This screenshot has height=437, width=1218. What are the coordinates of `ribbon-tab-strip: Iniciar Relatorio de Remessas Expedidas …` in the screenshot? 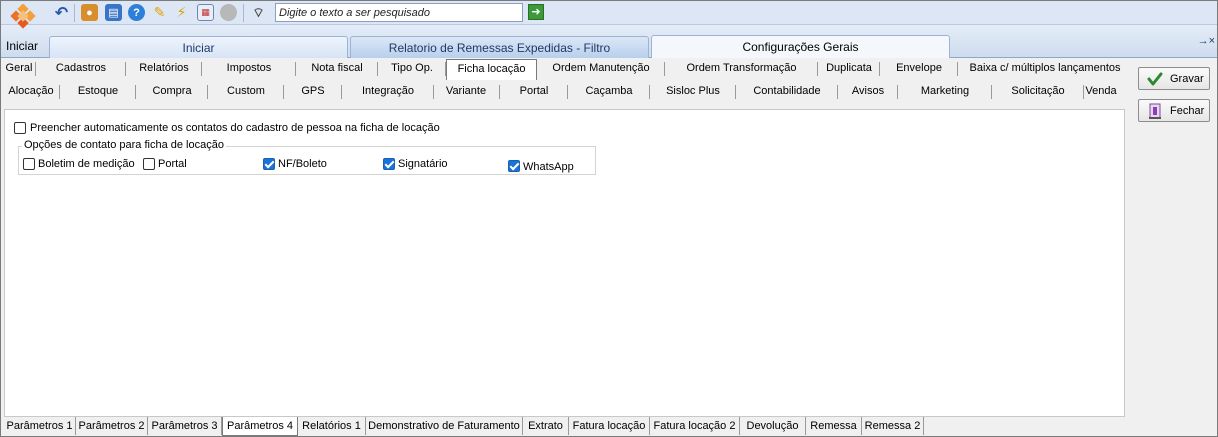 It's located at (609, 41).